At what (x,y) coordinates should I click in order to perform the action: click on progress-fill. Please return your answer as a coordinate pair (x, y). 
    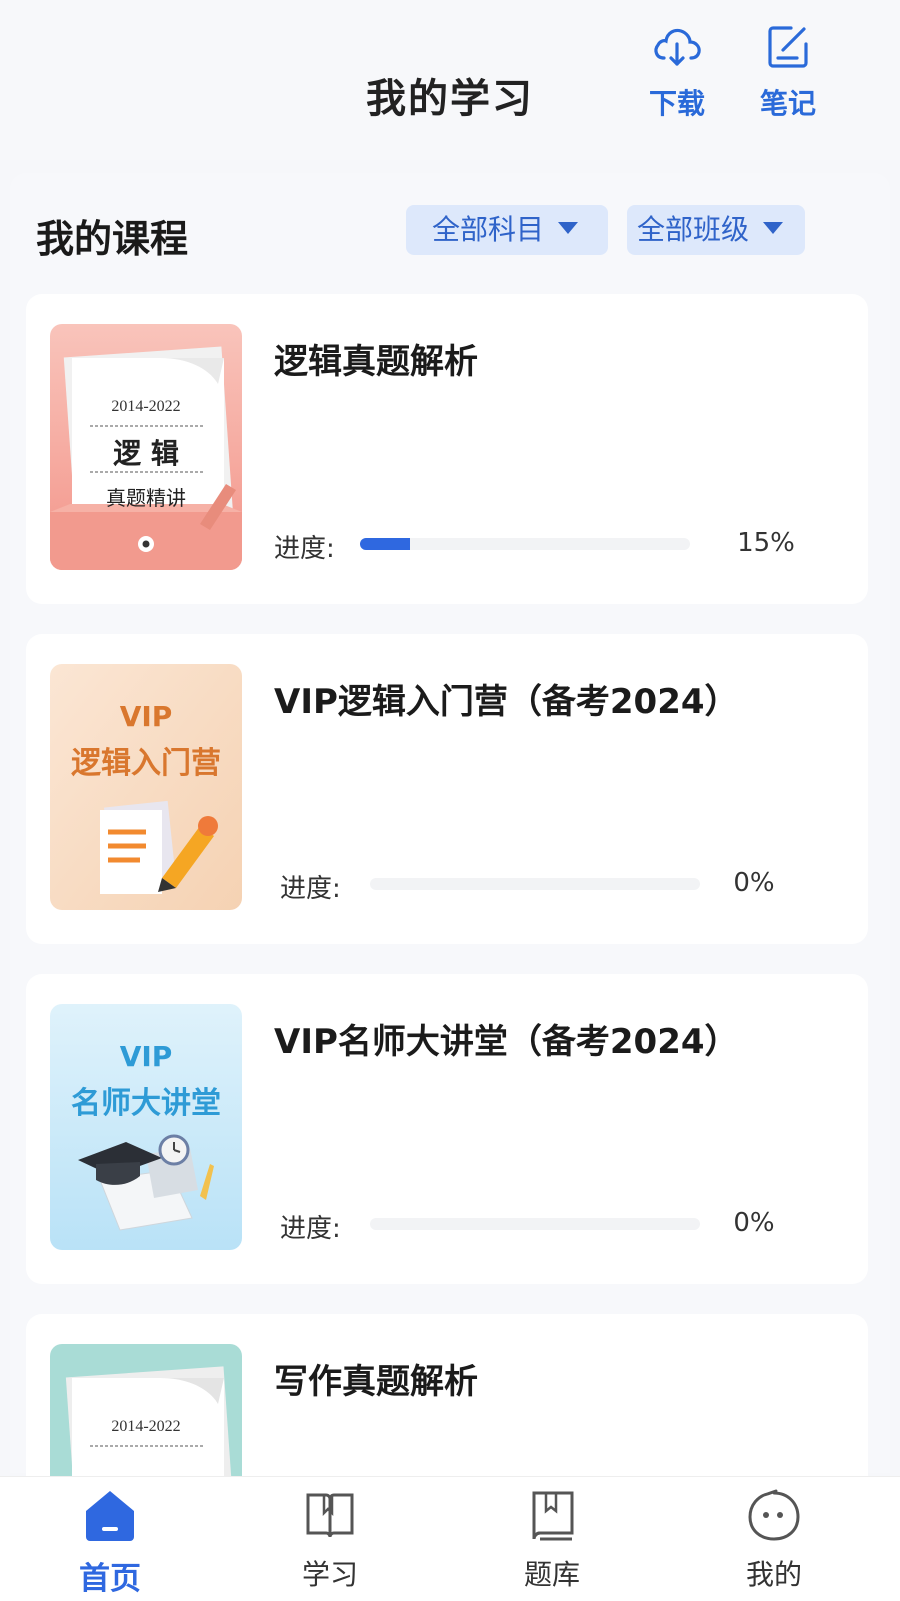
    Looking at the image, I should click on (385, 544).